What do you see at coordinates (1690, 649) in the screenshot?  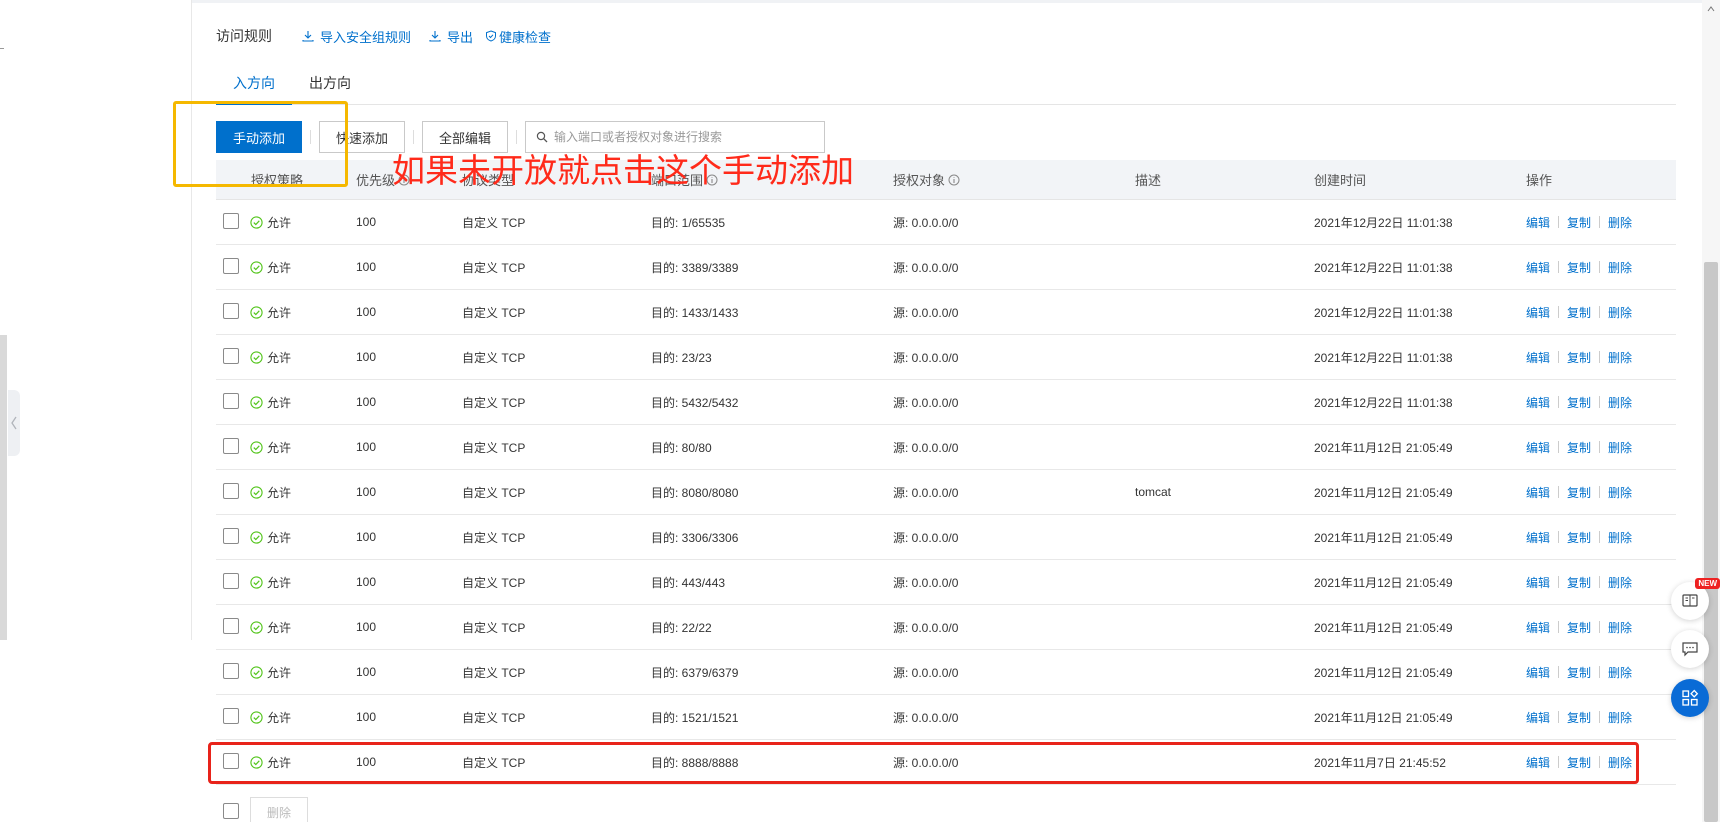 I see `float-feedback-button` at bounding box center [1690, 649].